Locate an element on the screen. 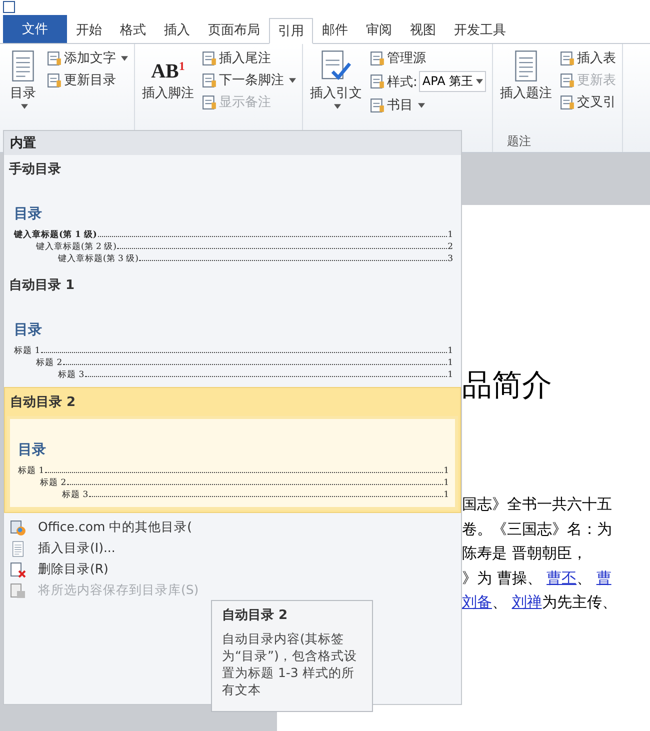 The image size is (650, 731). page-number: 3 is located at coordinates (450, 259).